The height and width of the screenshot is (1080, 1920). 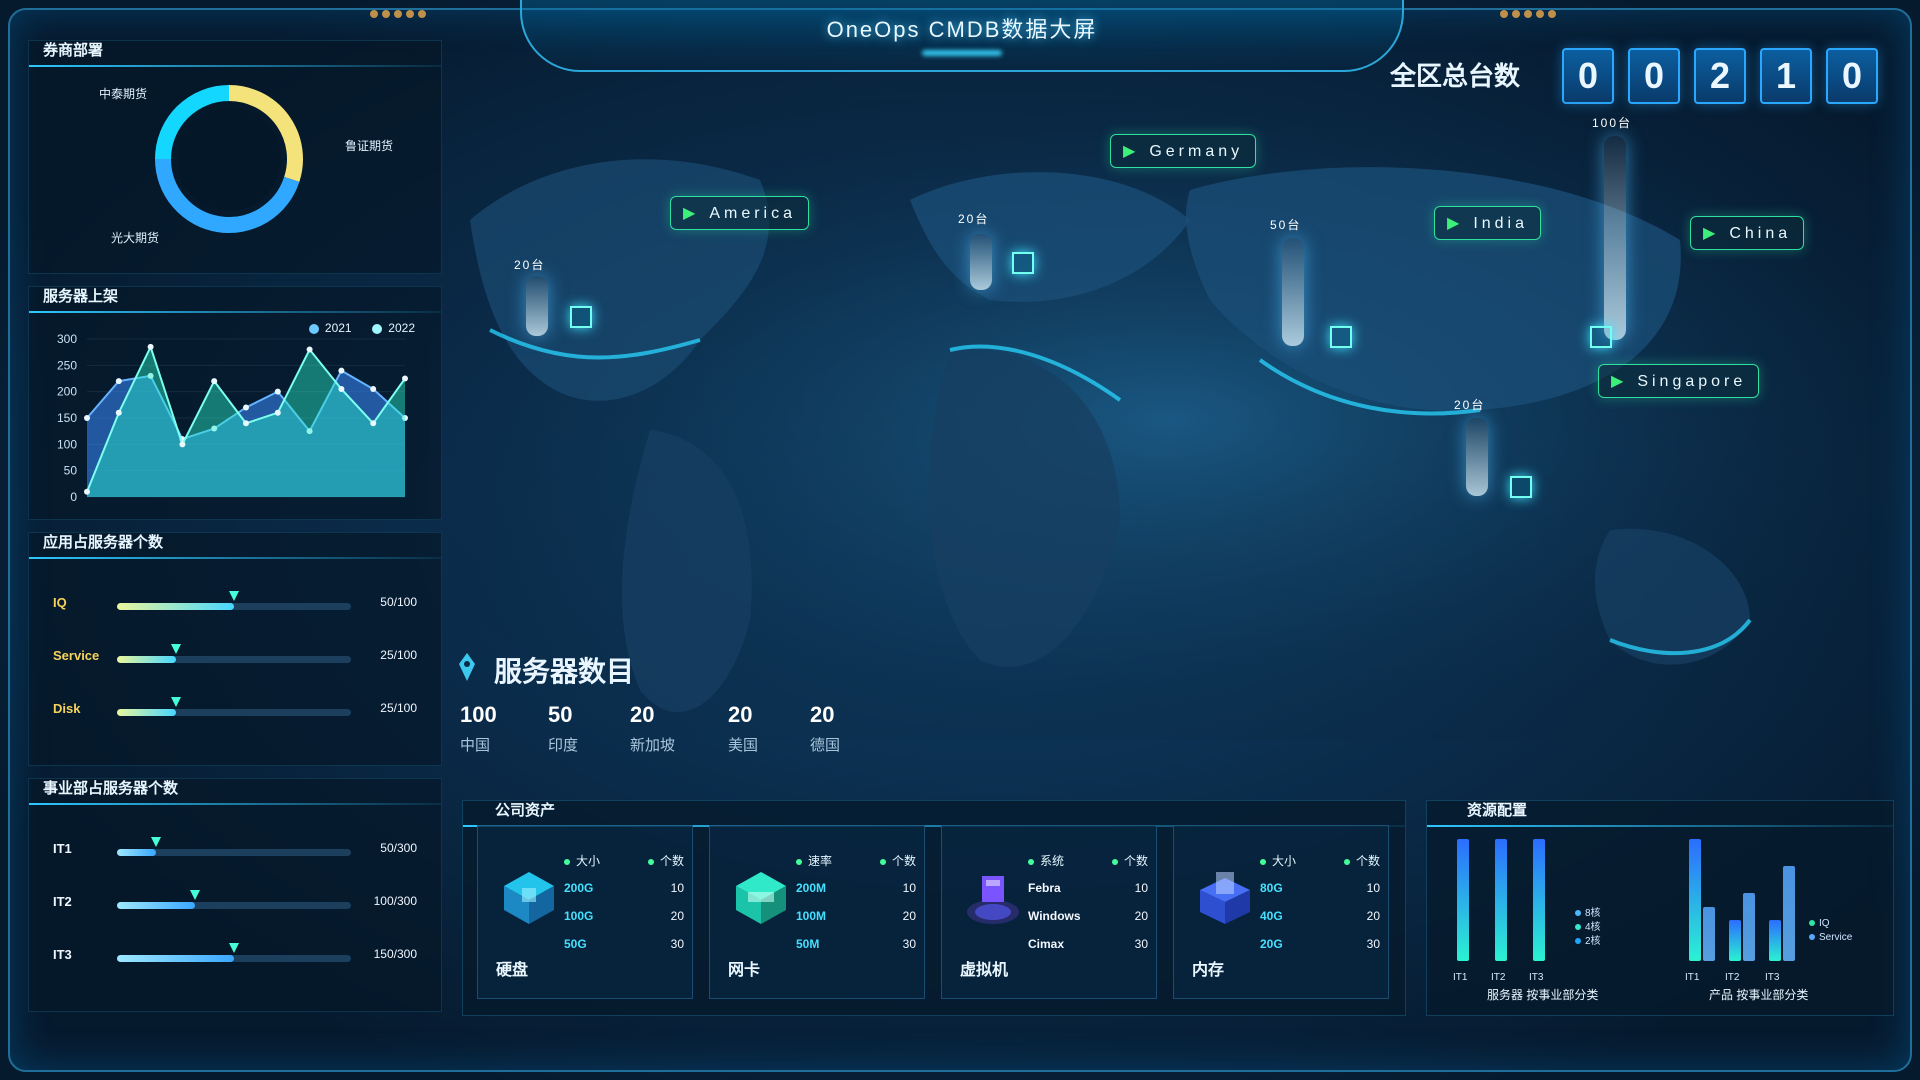 I want to click on asset-table: 大小 个数 80G 10 40G 20 20G 30, so click(x=1320, y=908).